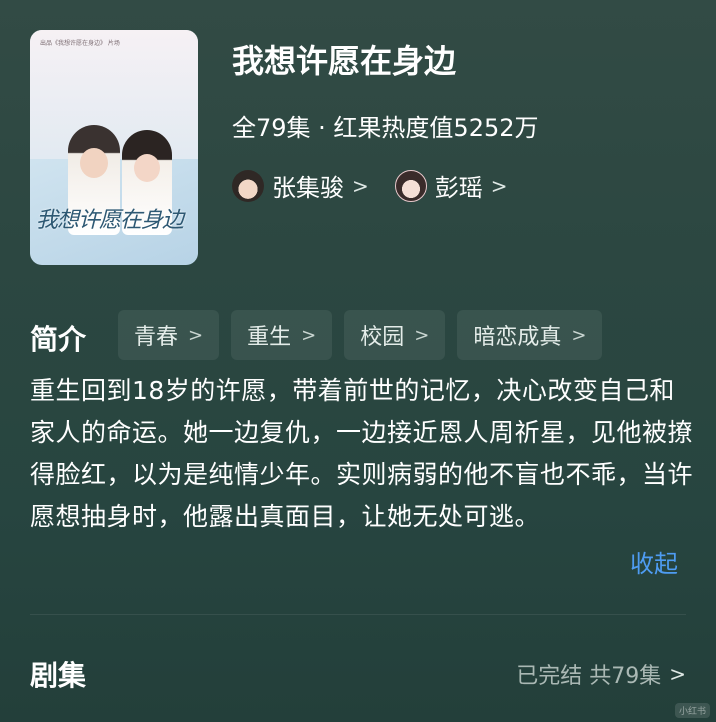  I want to click on tag-xiaoyuan: 校园 >, so click(395, 335).